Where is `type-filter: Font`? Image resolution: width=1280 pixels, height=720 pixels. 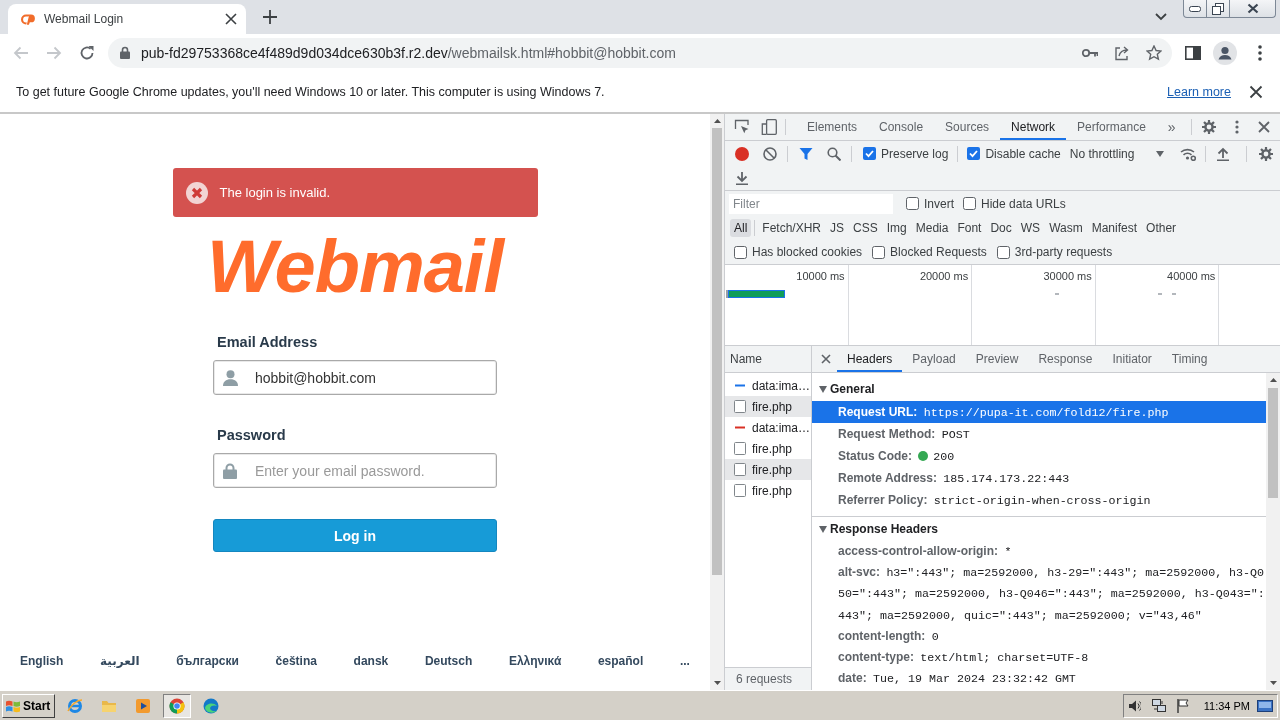 type-filter: Font is located at coordinates (969, 228).